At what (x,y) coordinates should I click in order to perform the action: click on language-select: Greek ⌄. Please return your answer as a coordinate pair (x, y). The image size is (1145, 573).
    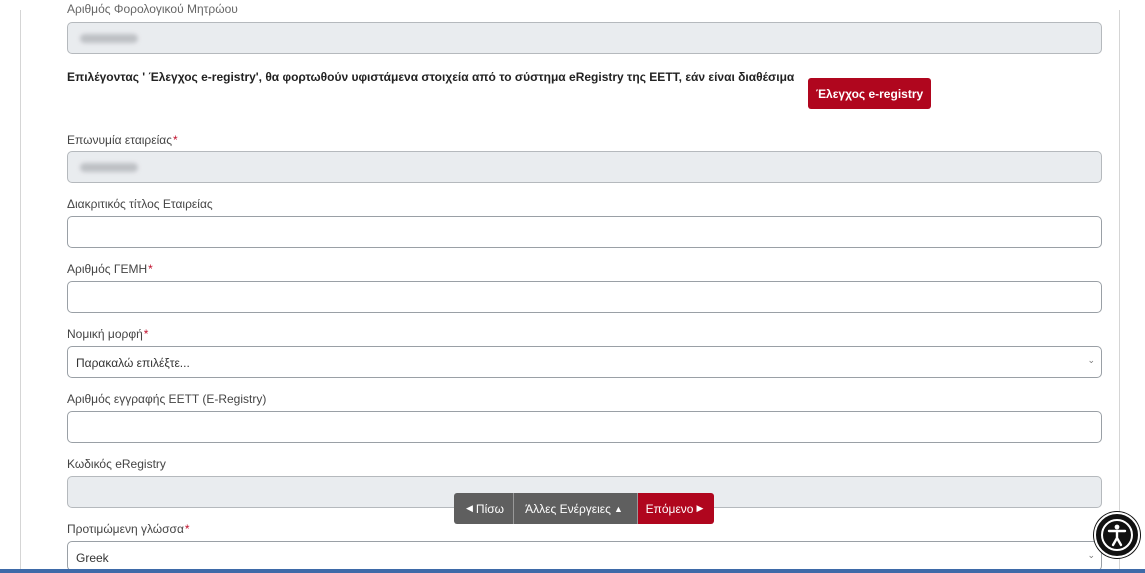
    Looking at the image, I should click on (584, 556).